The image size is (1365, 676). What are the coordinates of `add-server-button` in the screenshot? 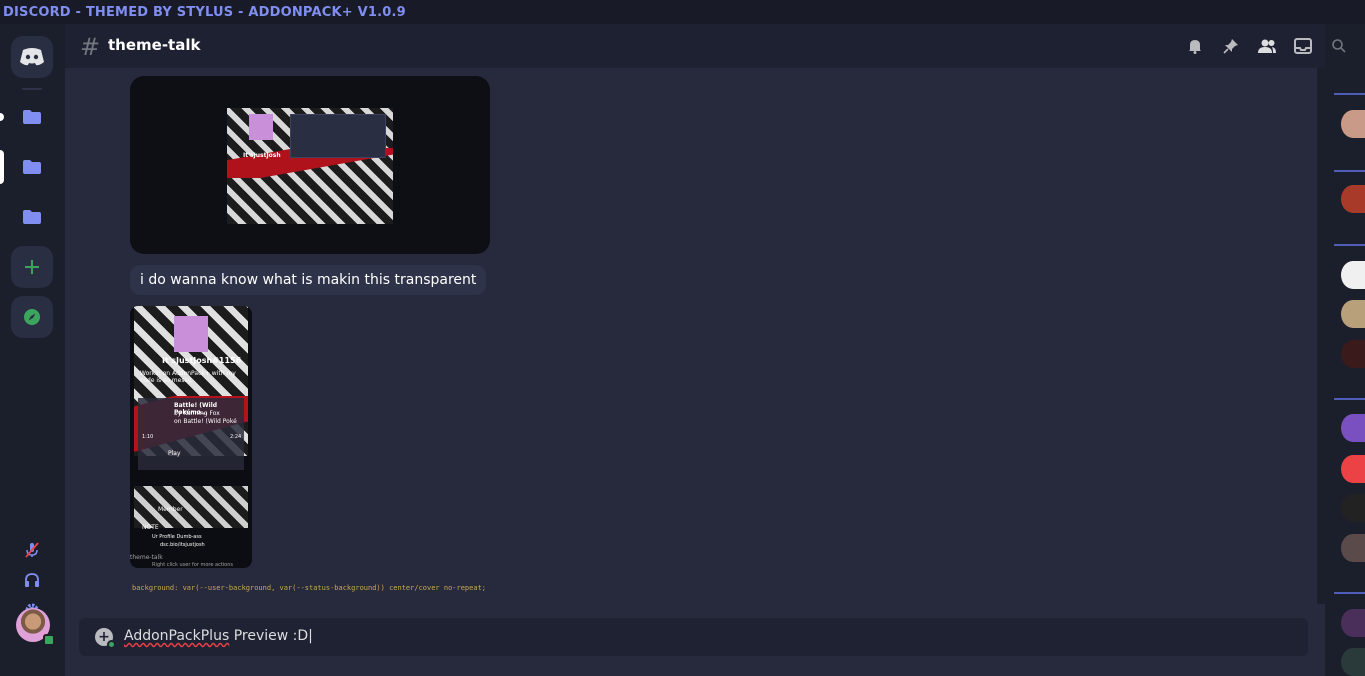 It's located at (32, 267).